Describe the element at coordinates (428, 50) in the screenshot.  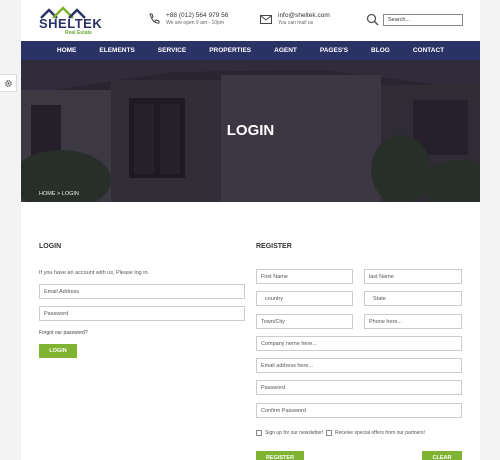
I see `nav-contact: CONTACT` at that location.